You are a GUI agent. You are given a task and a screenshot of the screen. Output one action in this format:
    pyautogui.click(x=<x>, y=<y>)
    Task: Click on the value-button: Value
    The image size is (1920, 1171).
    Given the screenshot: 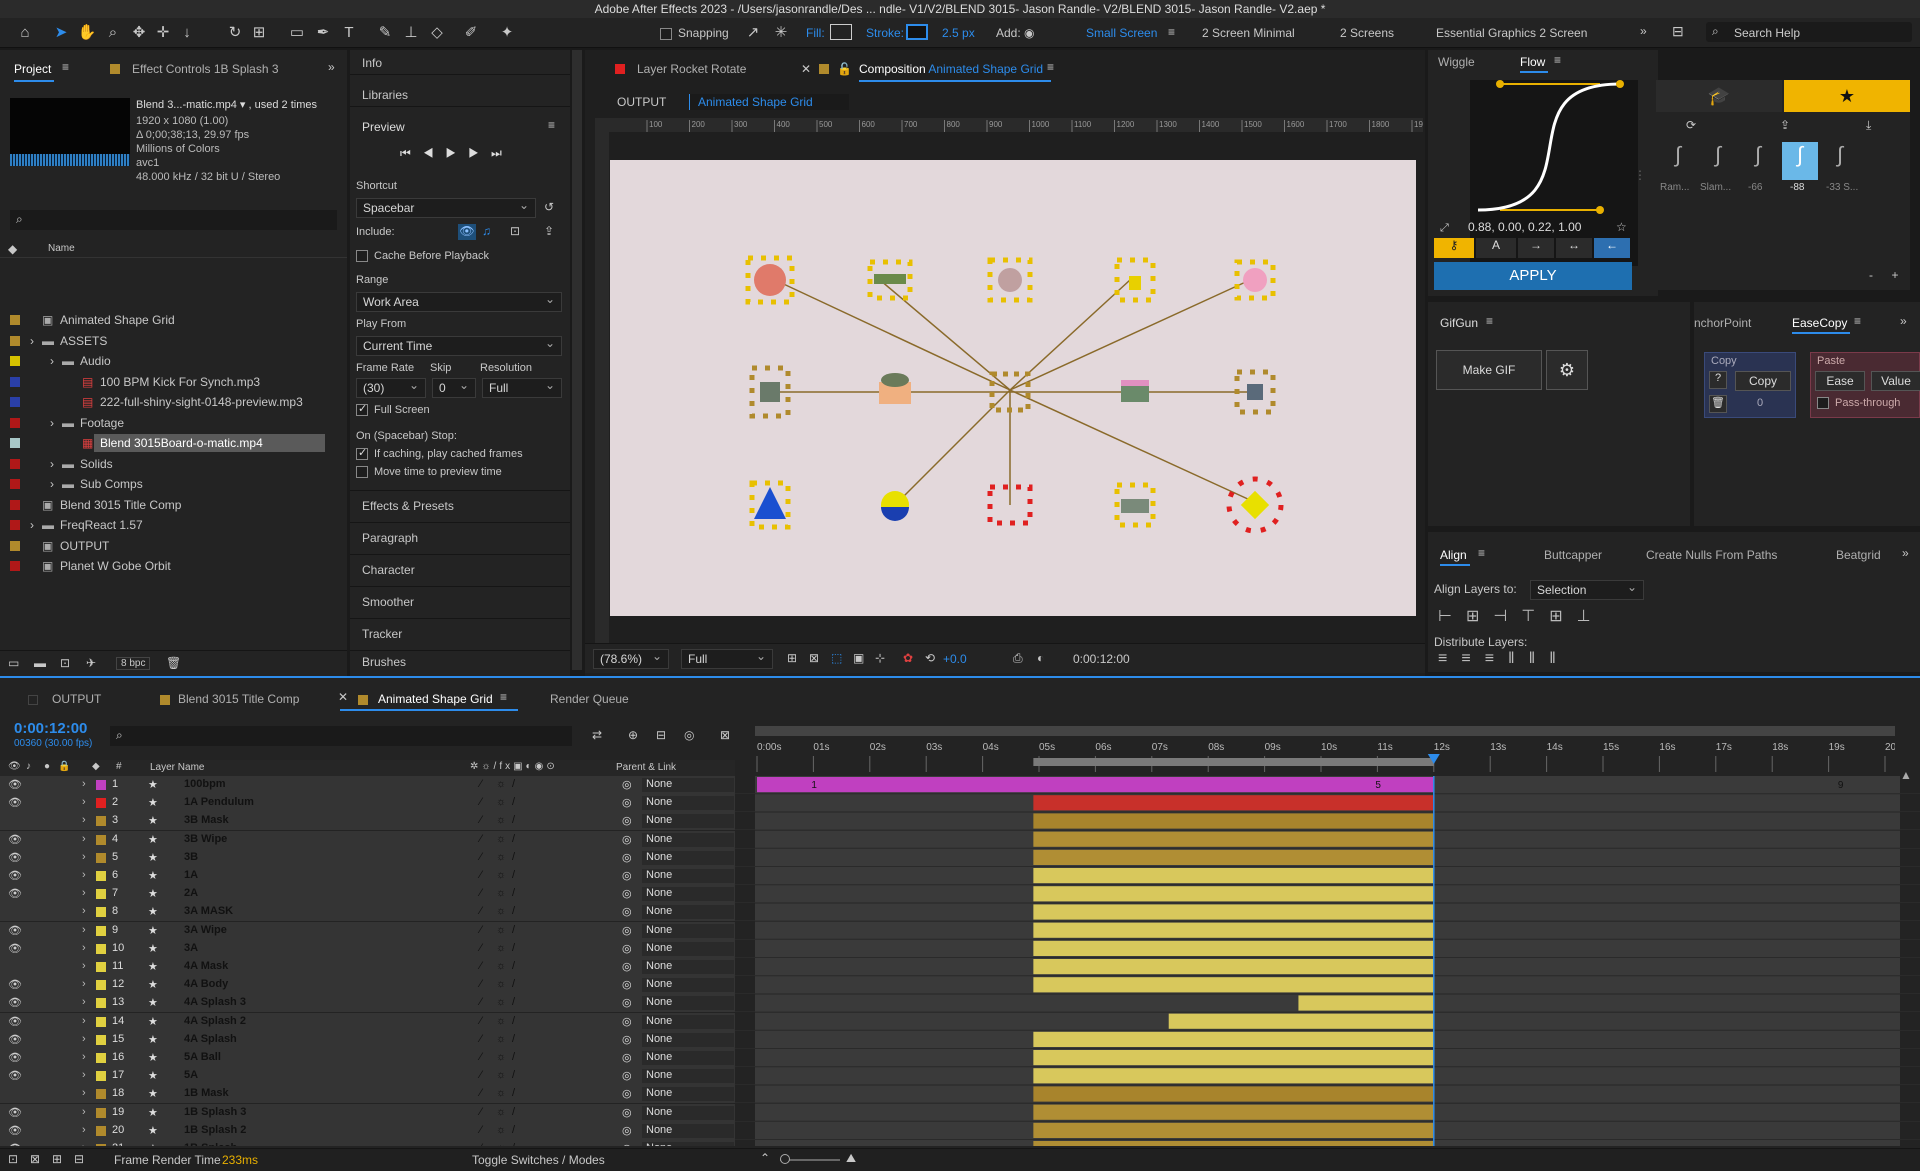 What is the action you would take?
    pyautogui.click(x=1895, y=381)
    